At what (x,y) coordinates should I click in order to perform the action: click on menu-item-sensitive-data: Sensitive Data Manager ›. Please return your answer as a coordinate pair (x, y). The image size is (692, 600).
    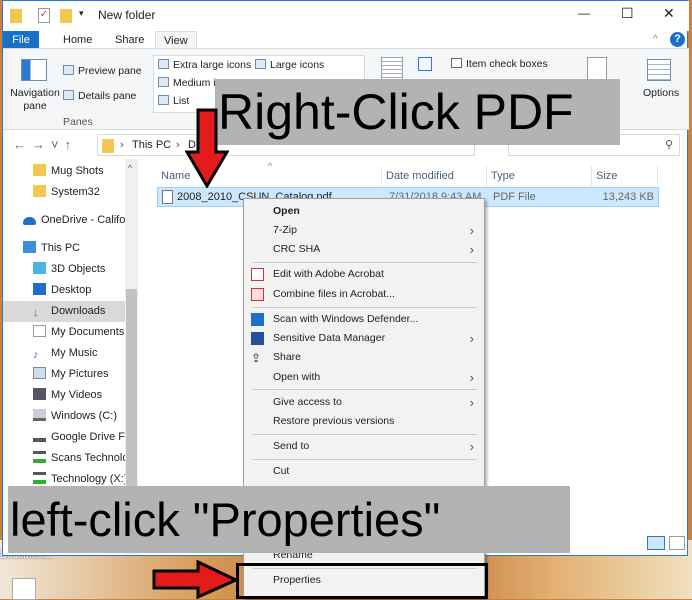
    Looking at the image, I should click on (364, 338).